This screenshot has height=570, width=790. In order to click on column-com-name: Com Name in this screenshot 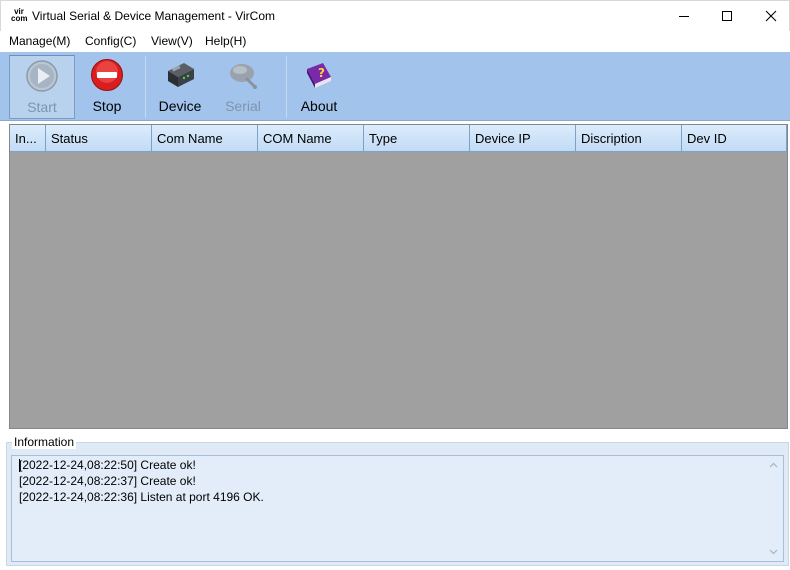, I will do `click(205, 138)`.